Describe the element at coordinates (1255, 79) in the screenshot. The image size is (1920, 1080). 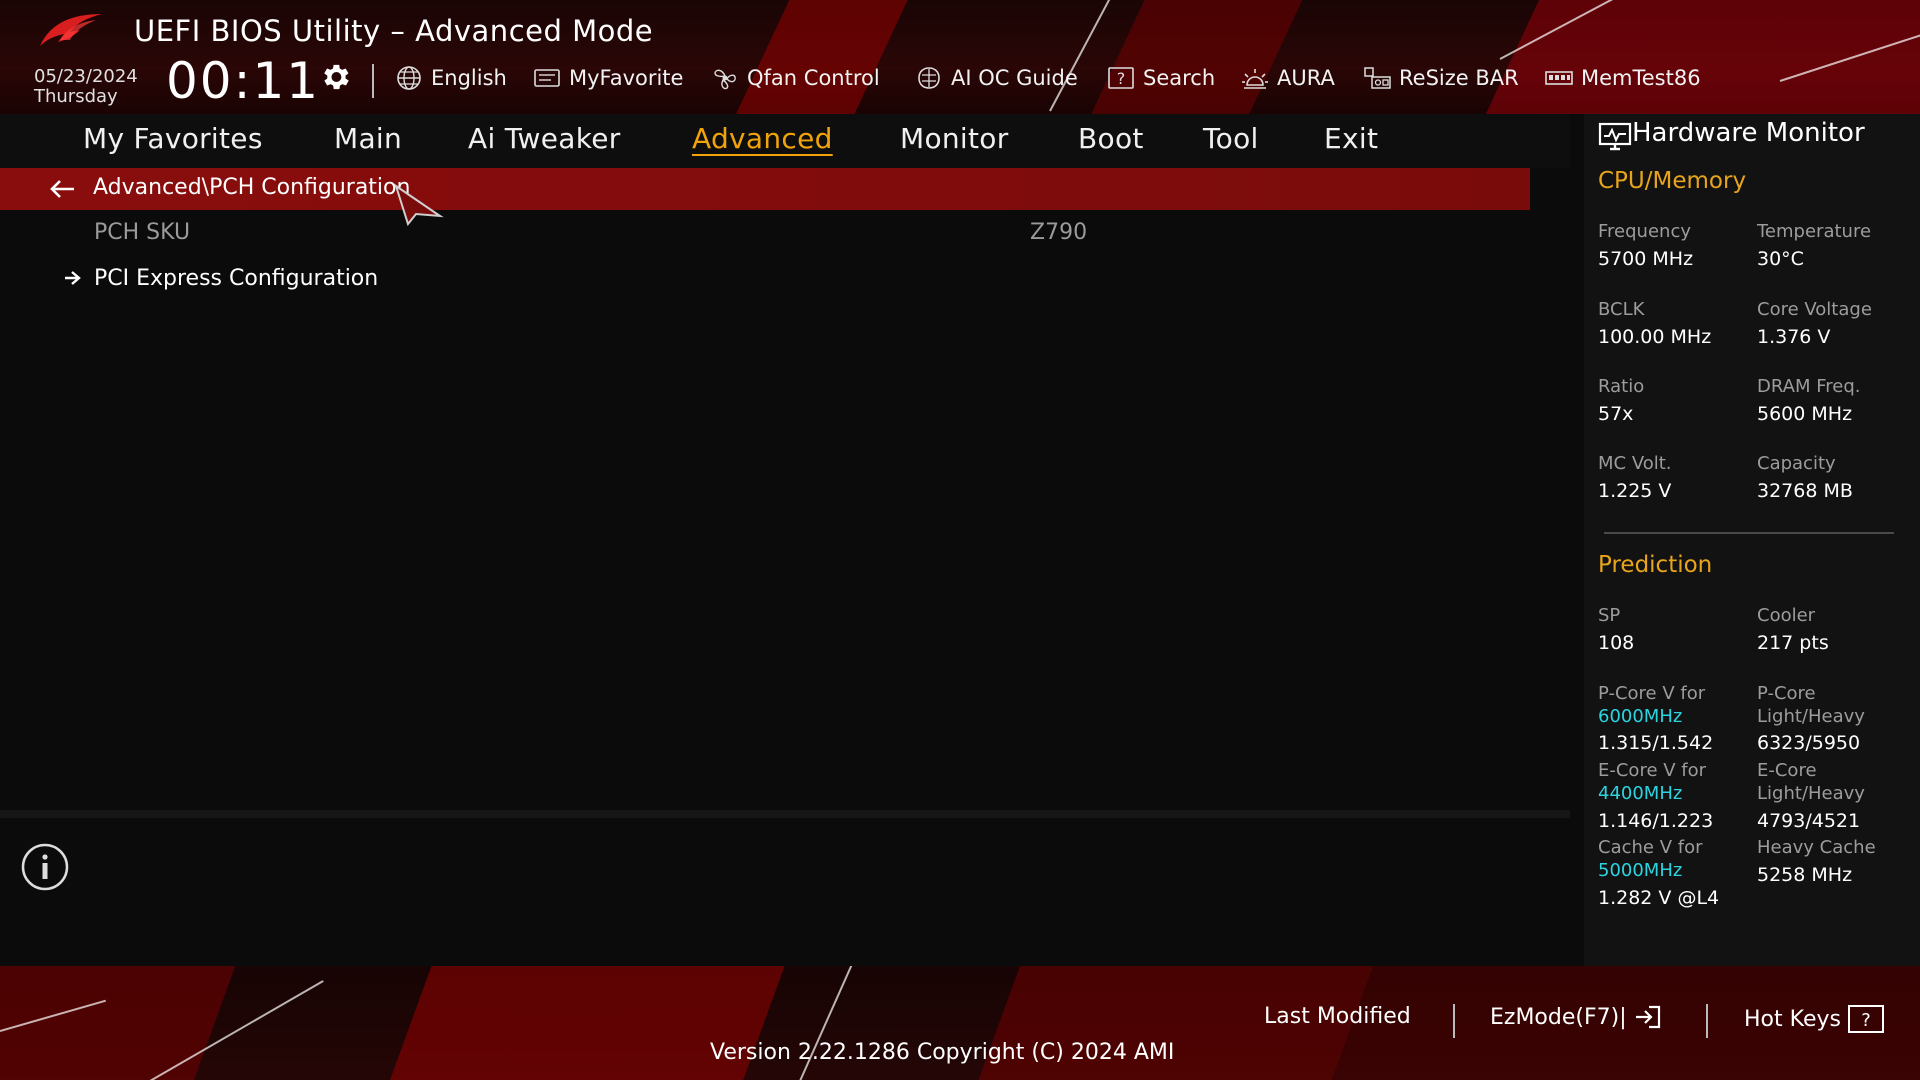
I see `aura-icon` at that location.